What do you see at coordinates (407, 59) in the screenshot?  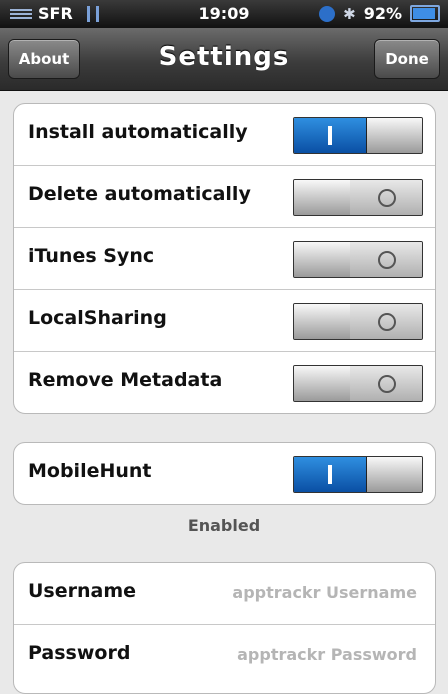 I see `done-button: Done` at bounding box center [407, 59].